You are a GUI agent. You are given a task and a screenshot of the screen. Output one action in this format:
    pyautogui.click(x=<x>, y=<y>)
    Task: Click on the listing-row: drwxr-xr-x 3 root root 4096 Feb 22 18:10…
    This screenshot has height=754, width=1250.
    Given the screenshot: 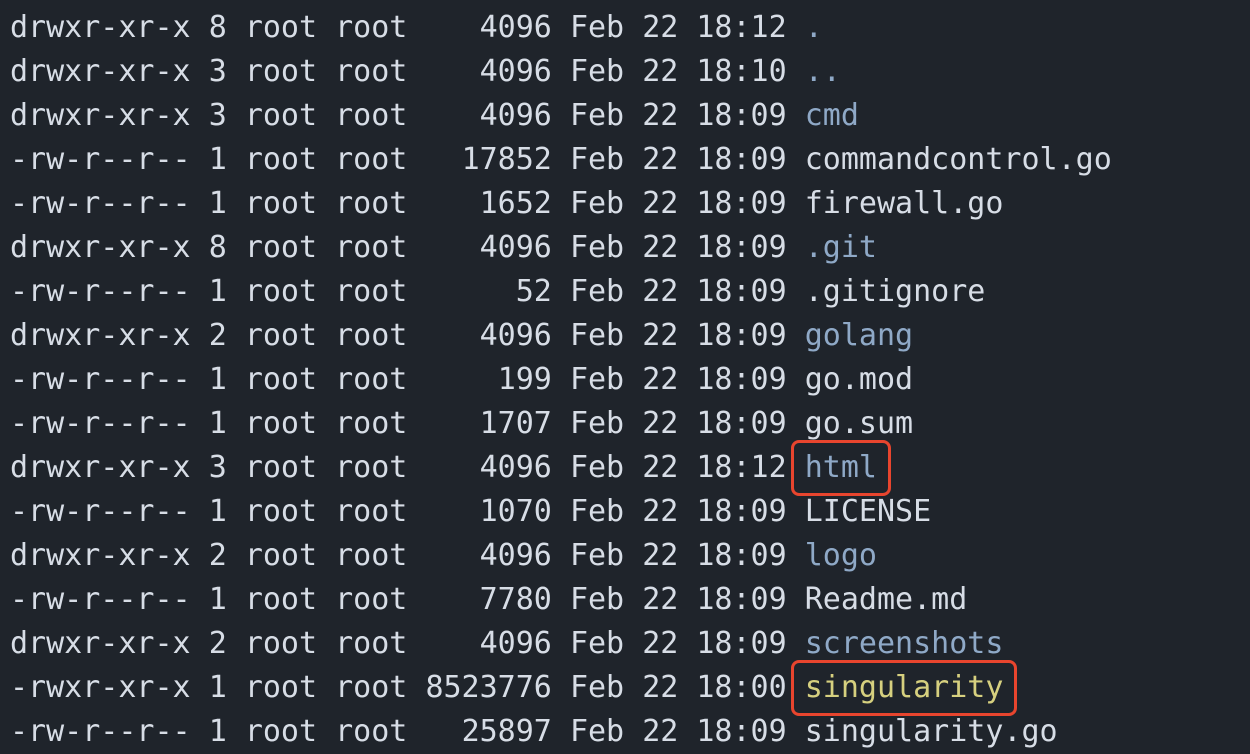 What is the action you would take?
    pyautogui.click(x=630, y=72)
    